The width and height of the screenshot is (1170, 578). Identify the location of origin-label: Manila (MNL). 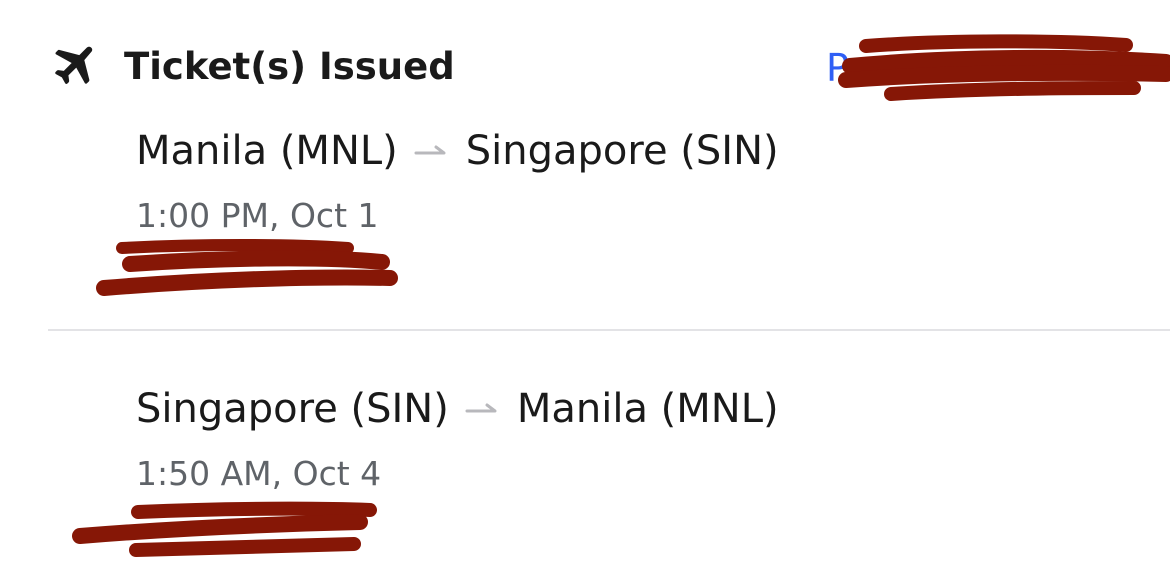
(267, 151).